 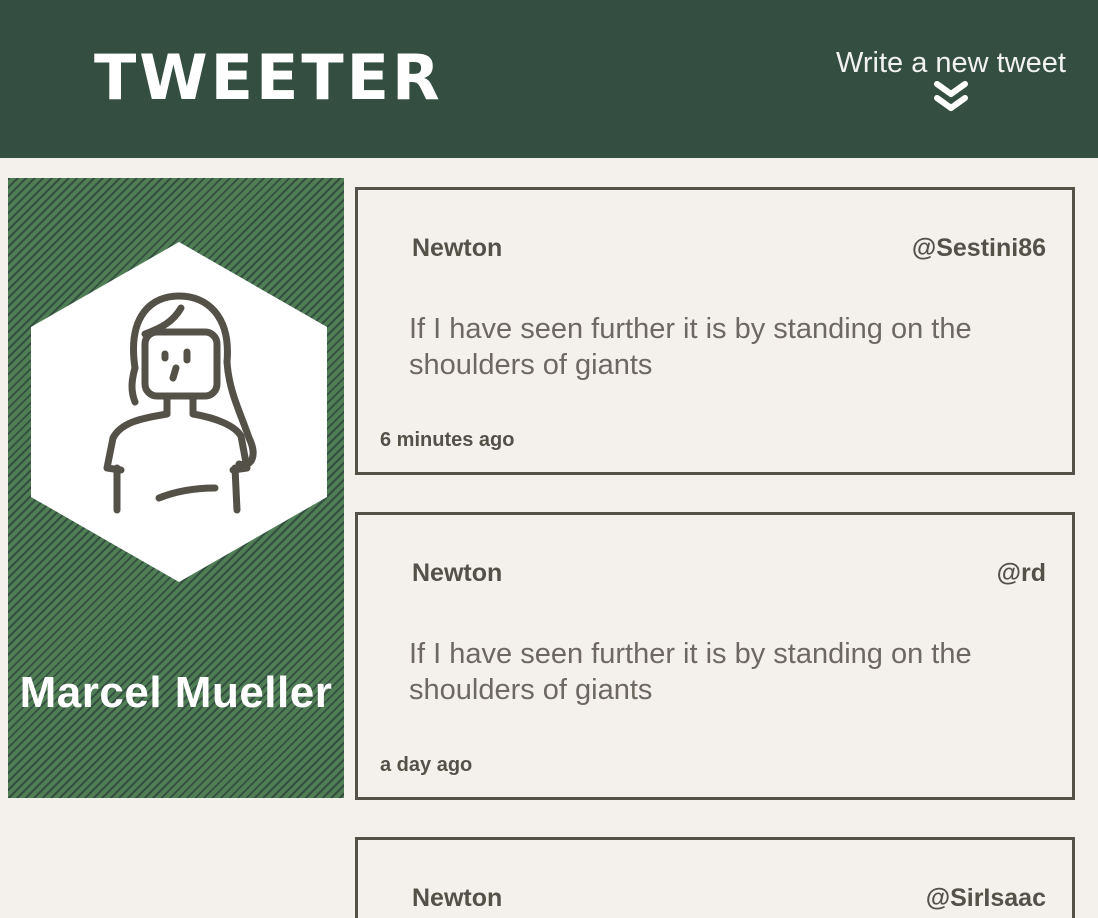 What do you see at coordinates (986, 898) in the screenshot?
I see `tweet-author-handle: @SirIsaac` at bounding box center [986, 898].